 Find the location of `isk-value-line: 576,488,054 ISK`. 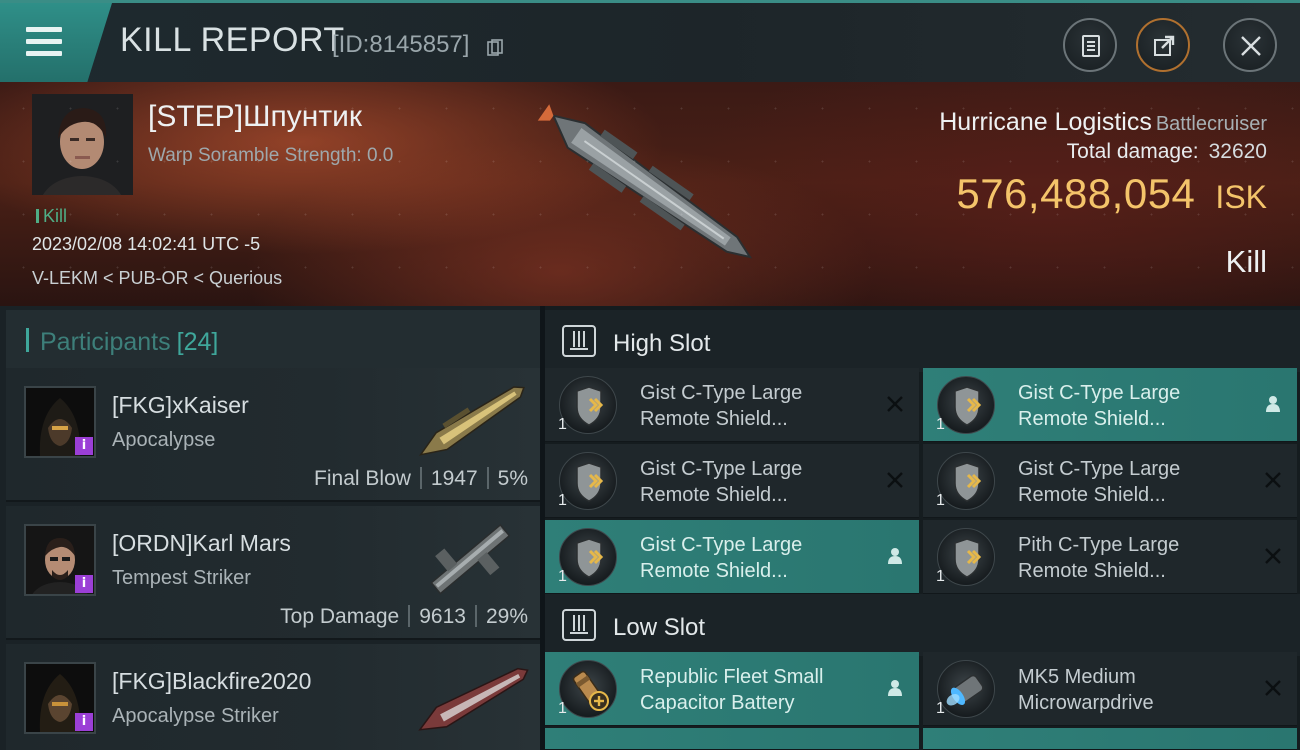

isk-value-line: 576,488,054 ISK is located at coordinates (1111, 194).